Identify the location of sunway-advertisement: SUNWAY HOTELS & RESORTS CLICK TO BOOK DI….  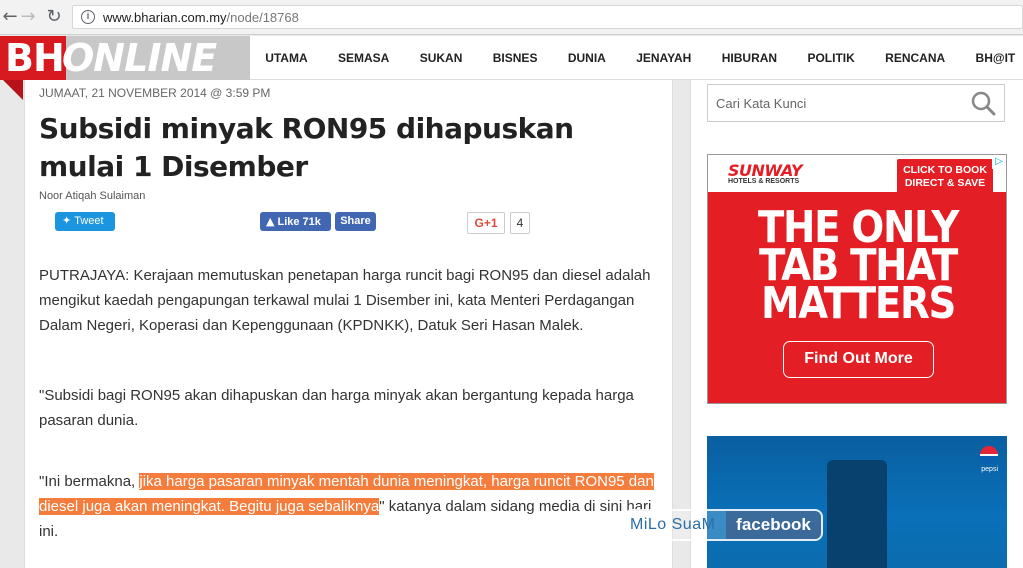
(857, 279).